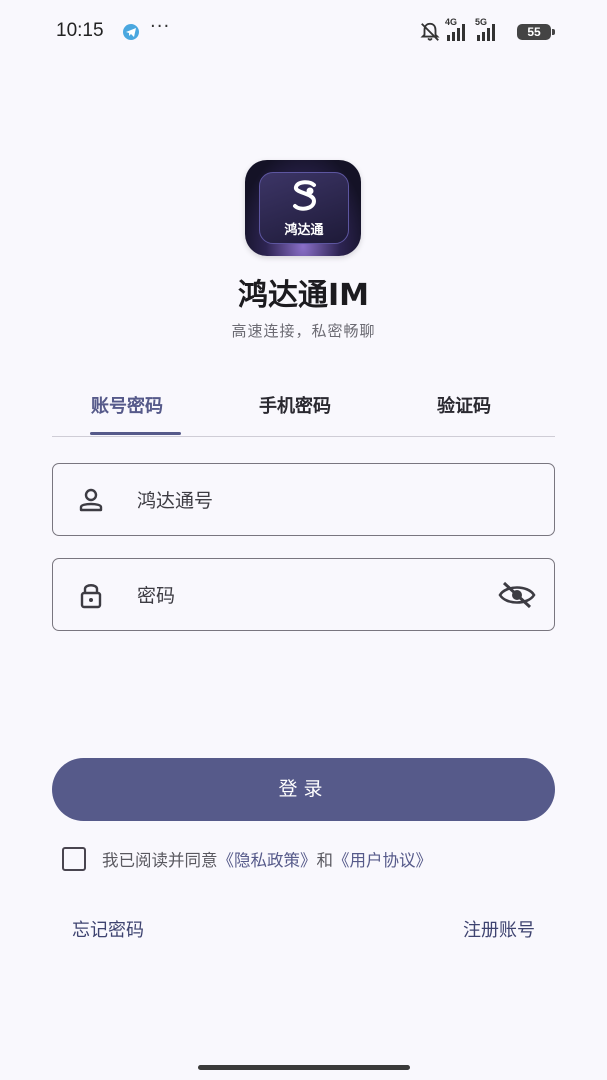  I want to click on agreement-checkbox, so click(74, 859).